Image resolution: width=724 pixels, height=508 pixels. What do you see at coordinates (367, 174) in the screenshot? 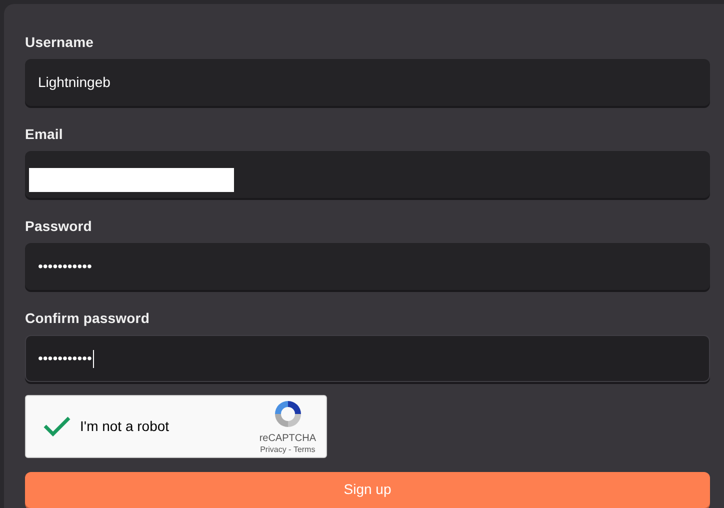
I see `input-field` at bounding box center [367, 174].